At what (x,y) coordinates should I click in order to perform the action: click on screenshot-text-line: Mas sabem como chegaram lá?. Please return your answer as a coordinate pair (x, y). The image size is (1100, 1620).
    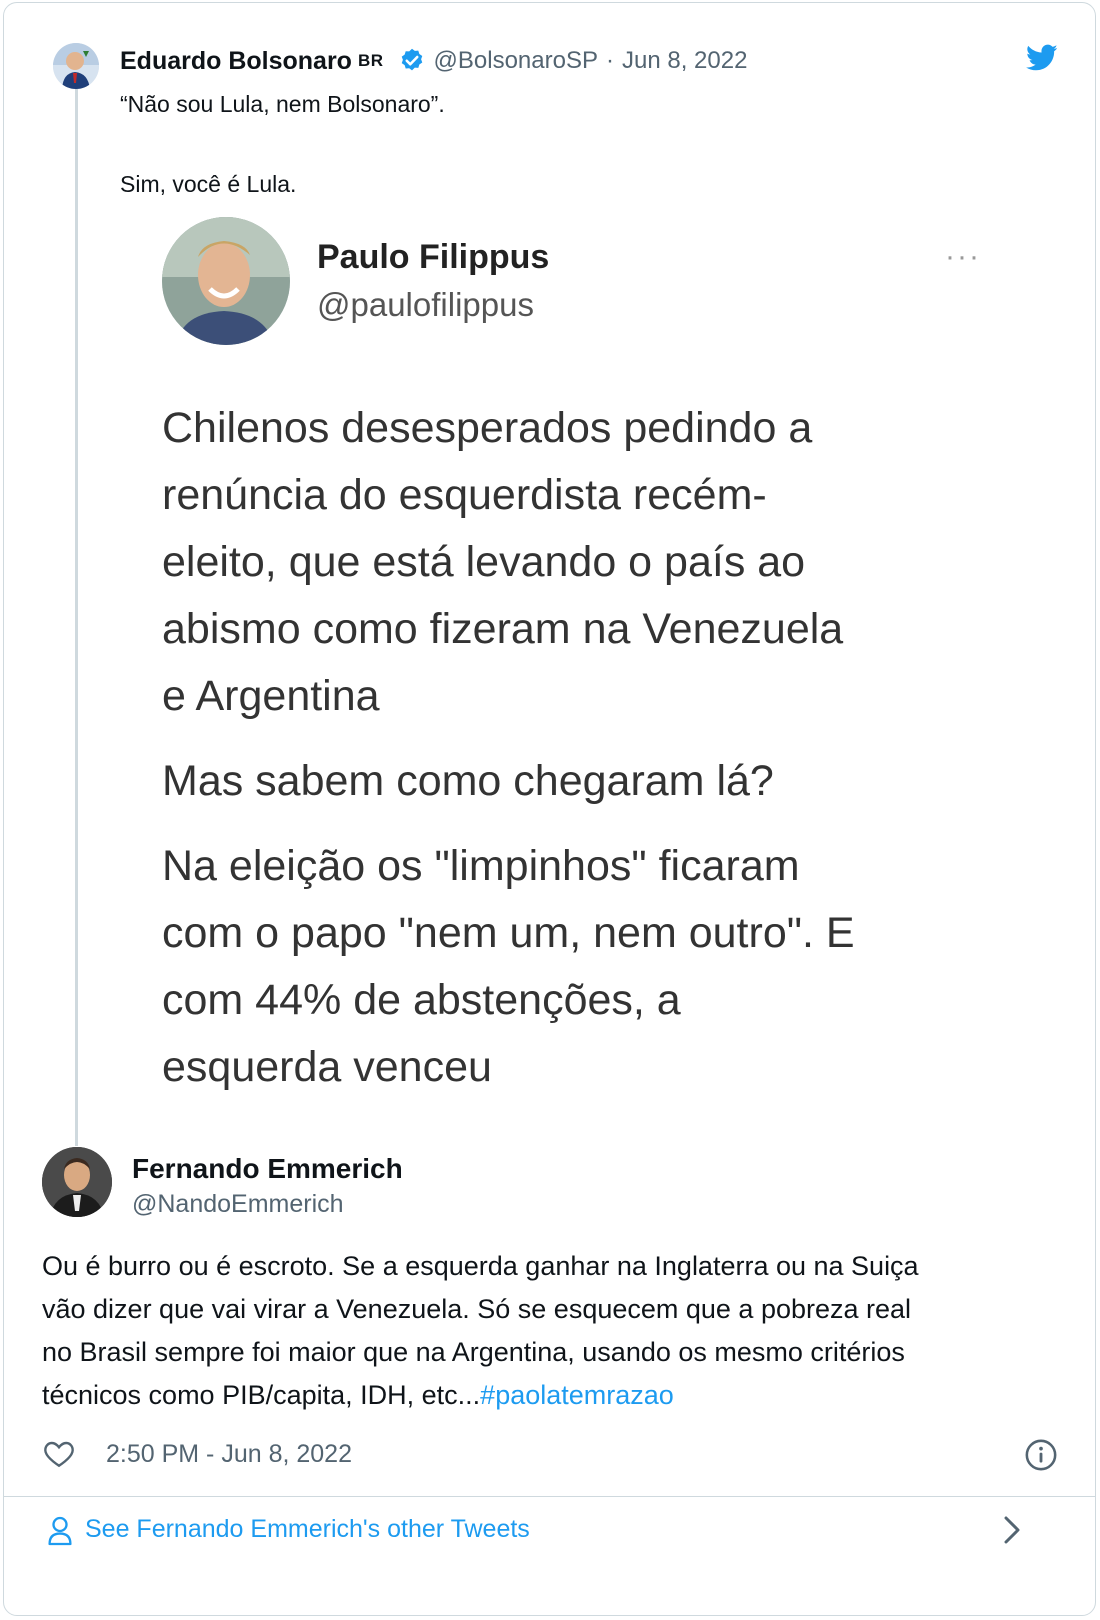
    Looking at the image, I should click on (468, 781).